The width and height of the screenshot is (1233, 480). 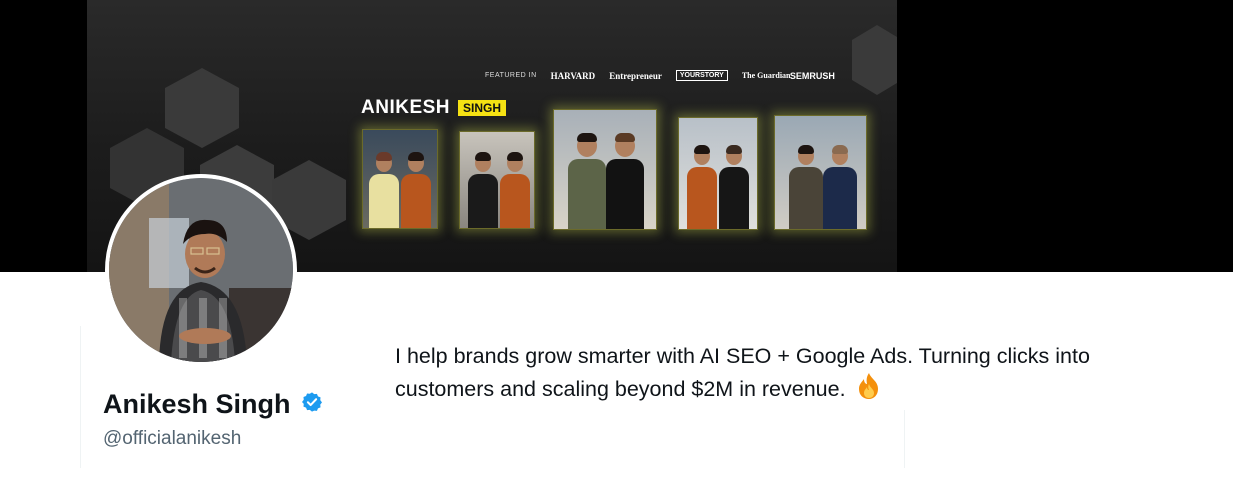 What do you see at coordinates (812, 75) in the screenshot?
I see `semrush-logo: SEMRUSH` at bounding box center [812, 75].